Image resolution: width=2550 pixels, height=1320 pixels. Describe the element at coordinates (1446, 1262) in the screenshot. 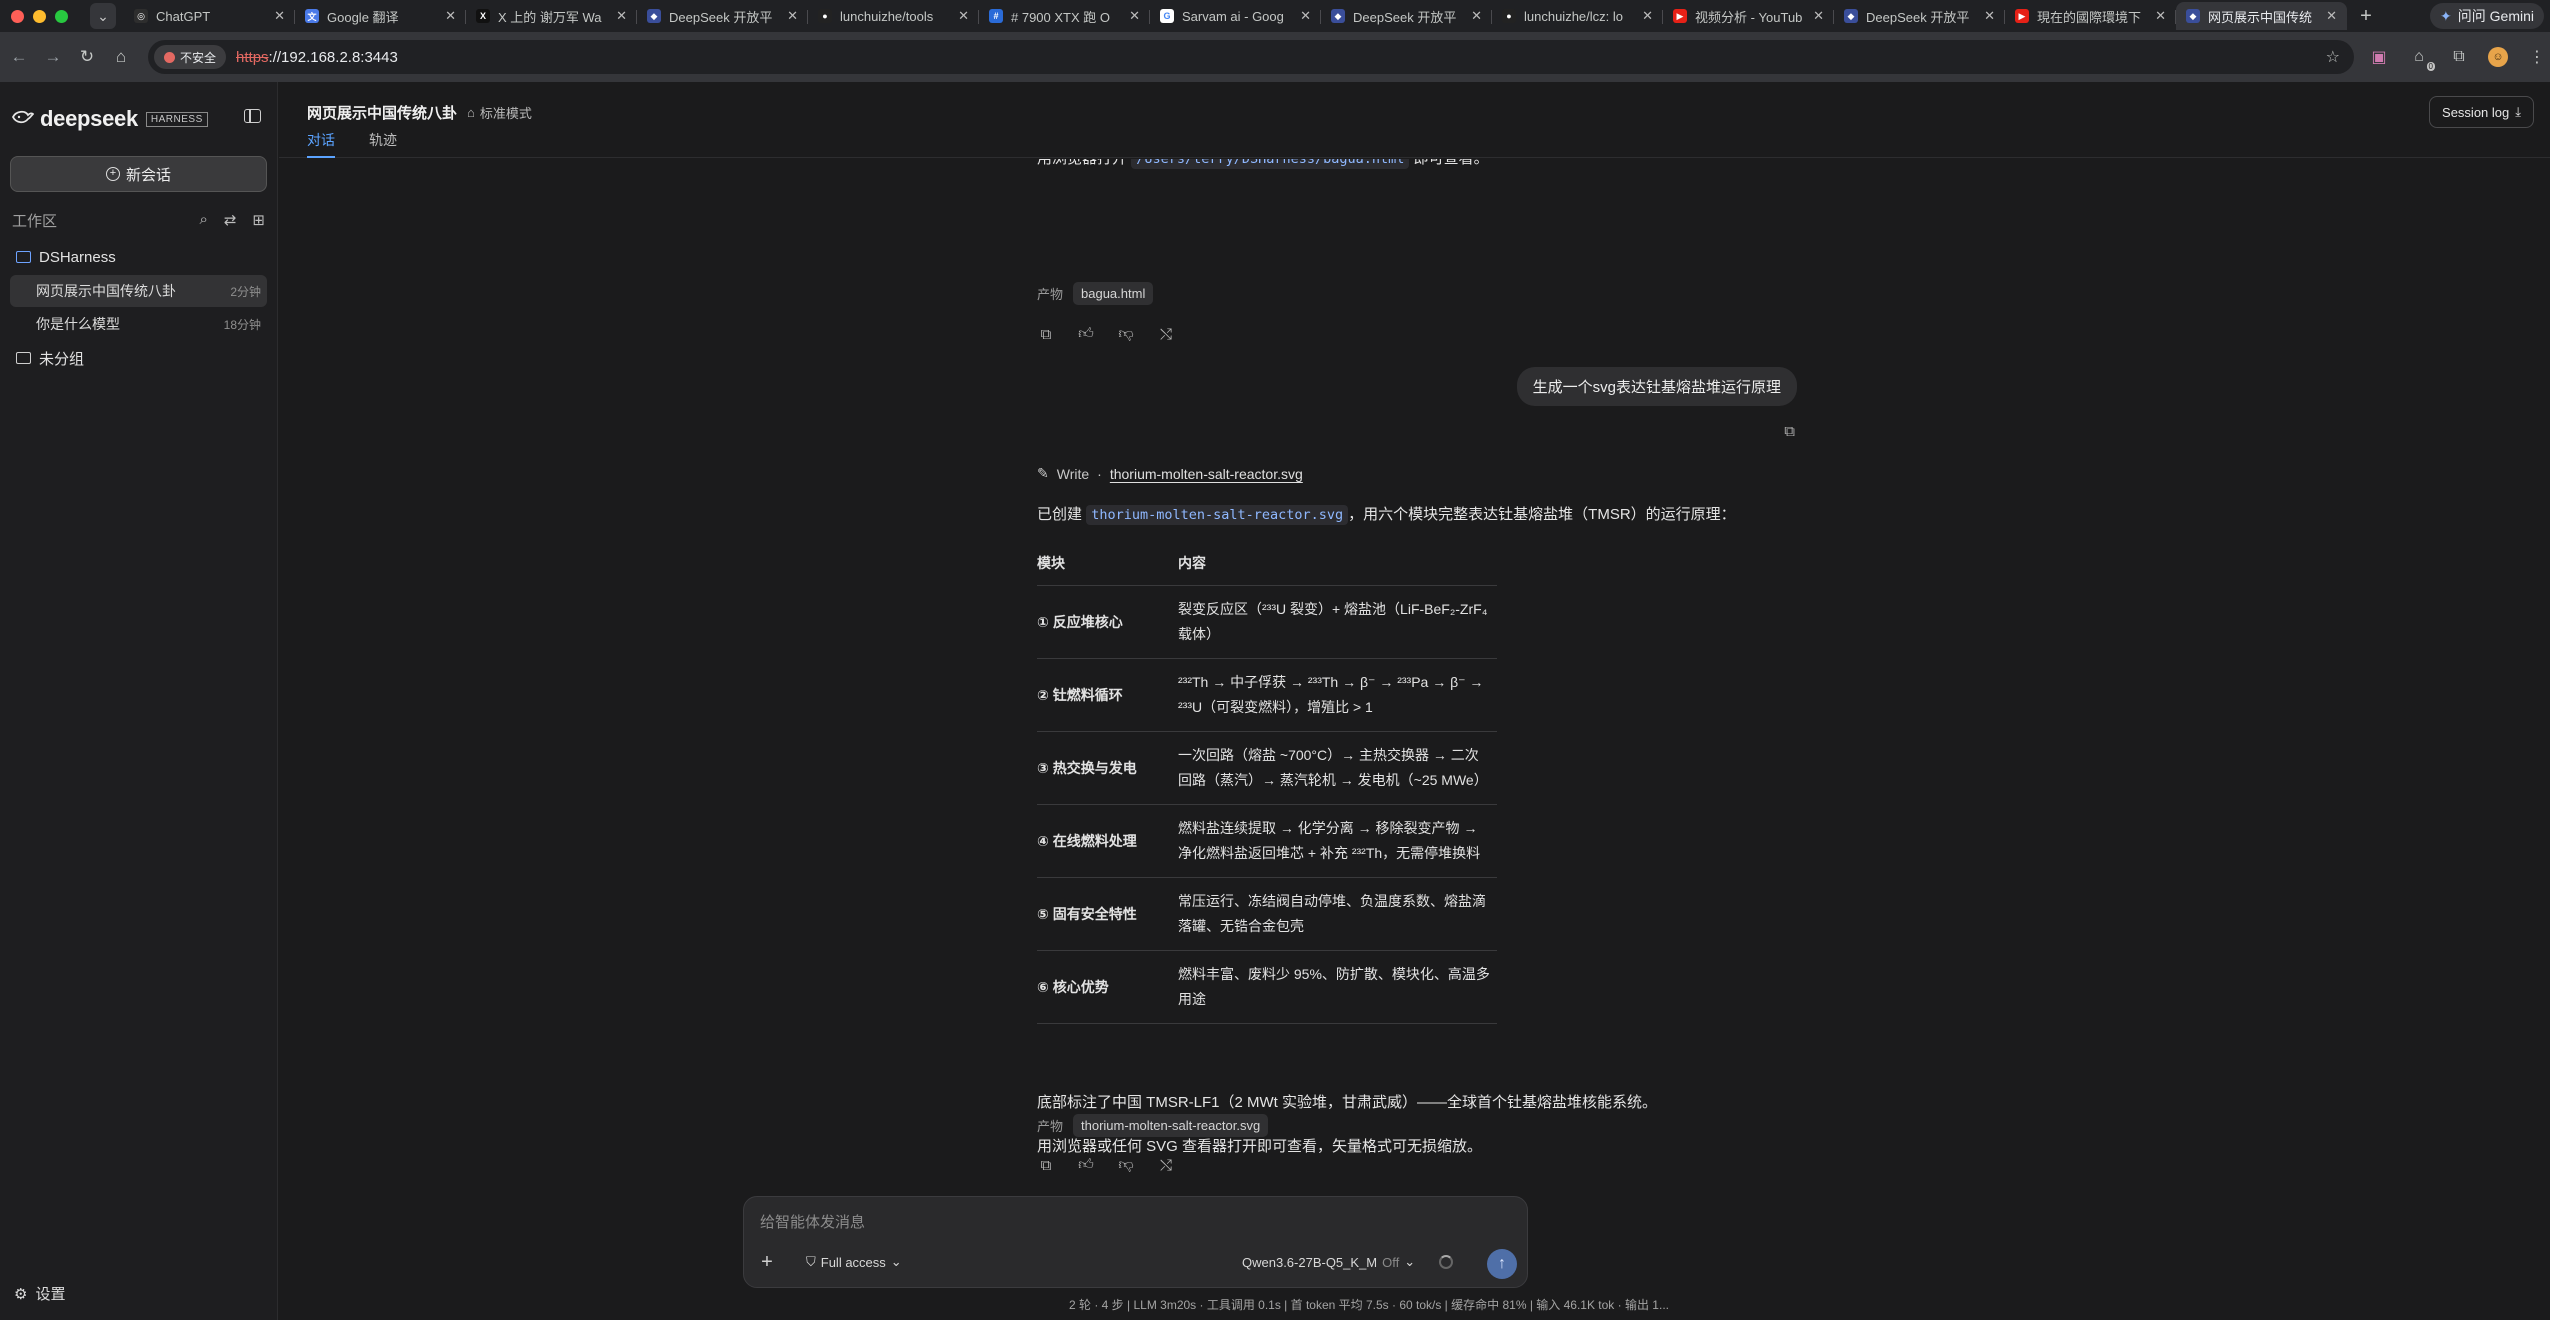

I see `loading-spinner-icon` at that location.